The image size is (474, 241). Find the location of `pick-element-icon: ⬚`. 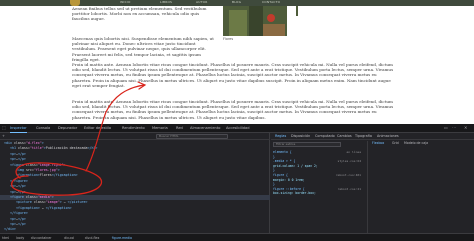

pick-element-icon: ⬚ is located at coordinates (4, 127).